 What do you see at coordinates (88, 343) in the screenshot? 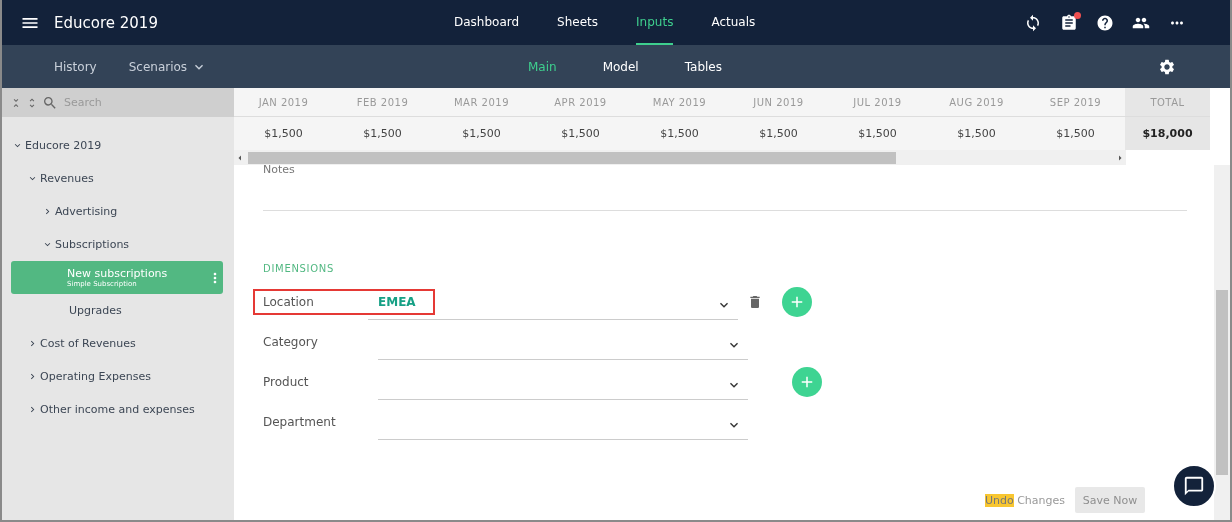
I see `tree-item: Cost of Revenues` at bounding box center [88, 343].